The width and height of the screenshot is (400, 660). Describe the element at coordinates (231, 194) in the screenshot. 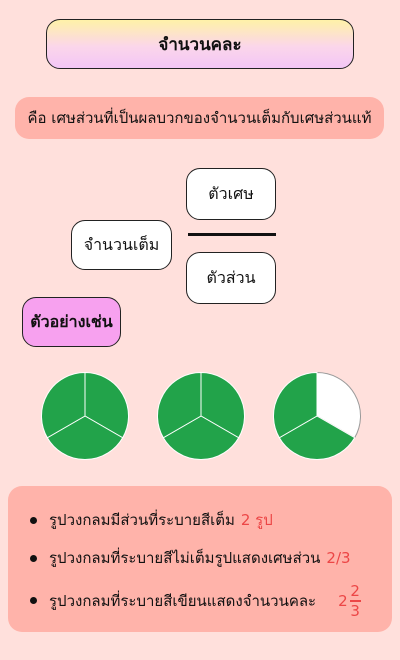

I see `numerator-box: ตัวเศษ` at that location.